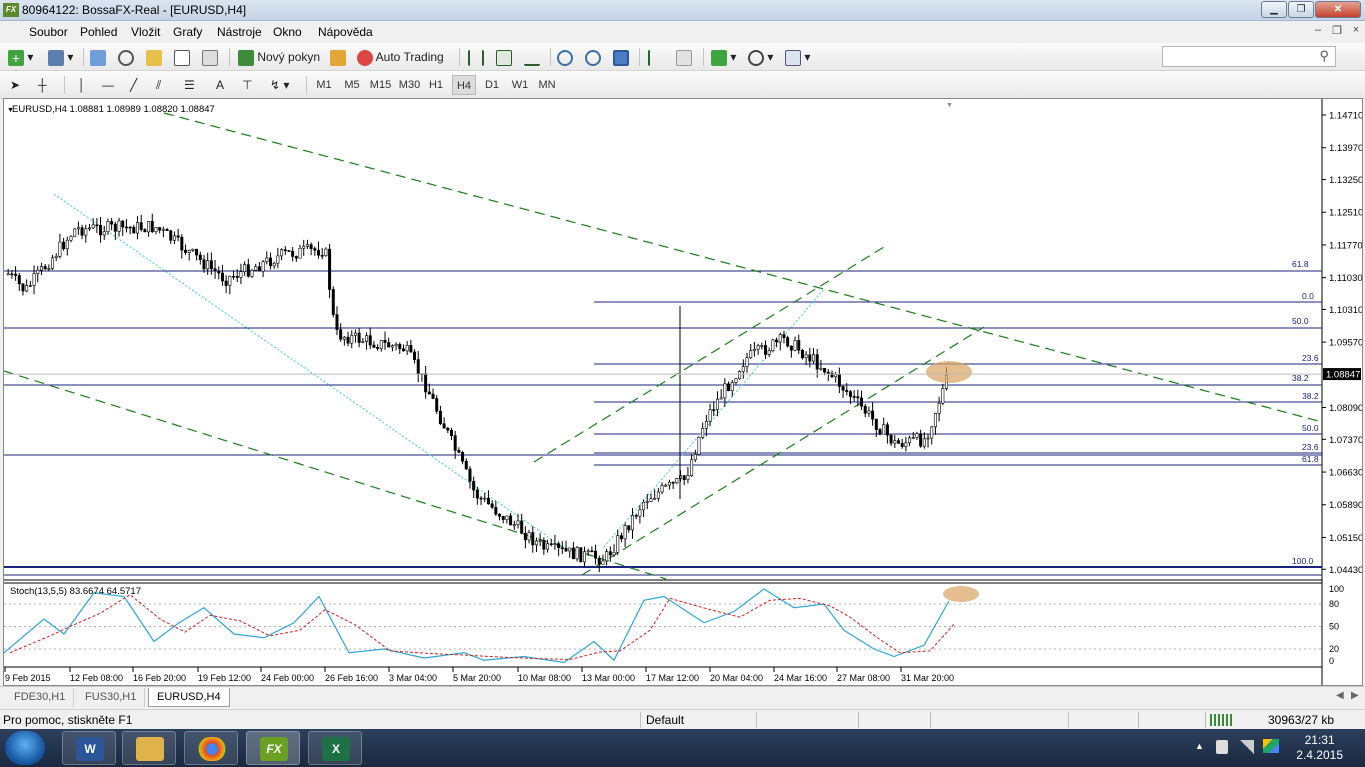 The image size is (1365, 767). Describe the element at coordinates (547, 85) in the screenshot. I see `tf-mn: MN` at that location.